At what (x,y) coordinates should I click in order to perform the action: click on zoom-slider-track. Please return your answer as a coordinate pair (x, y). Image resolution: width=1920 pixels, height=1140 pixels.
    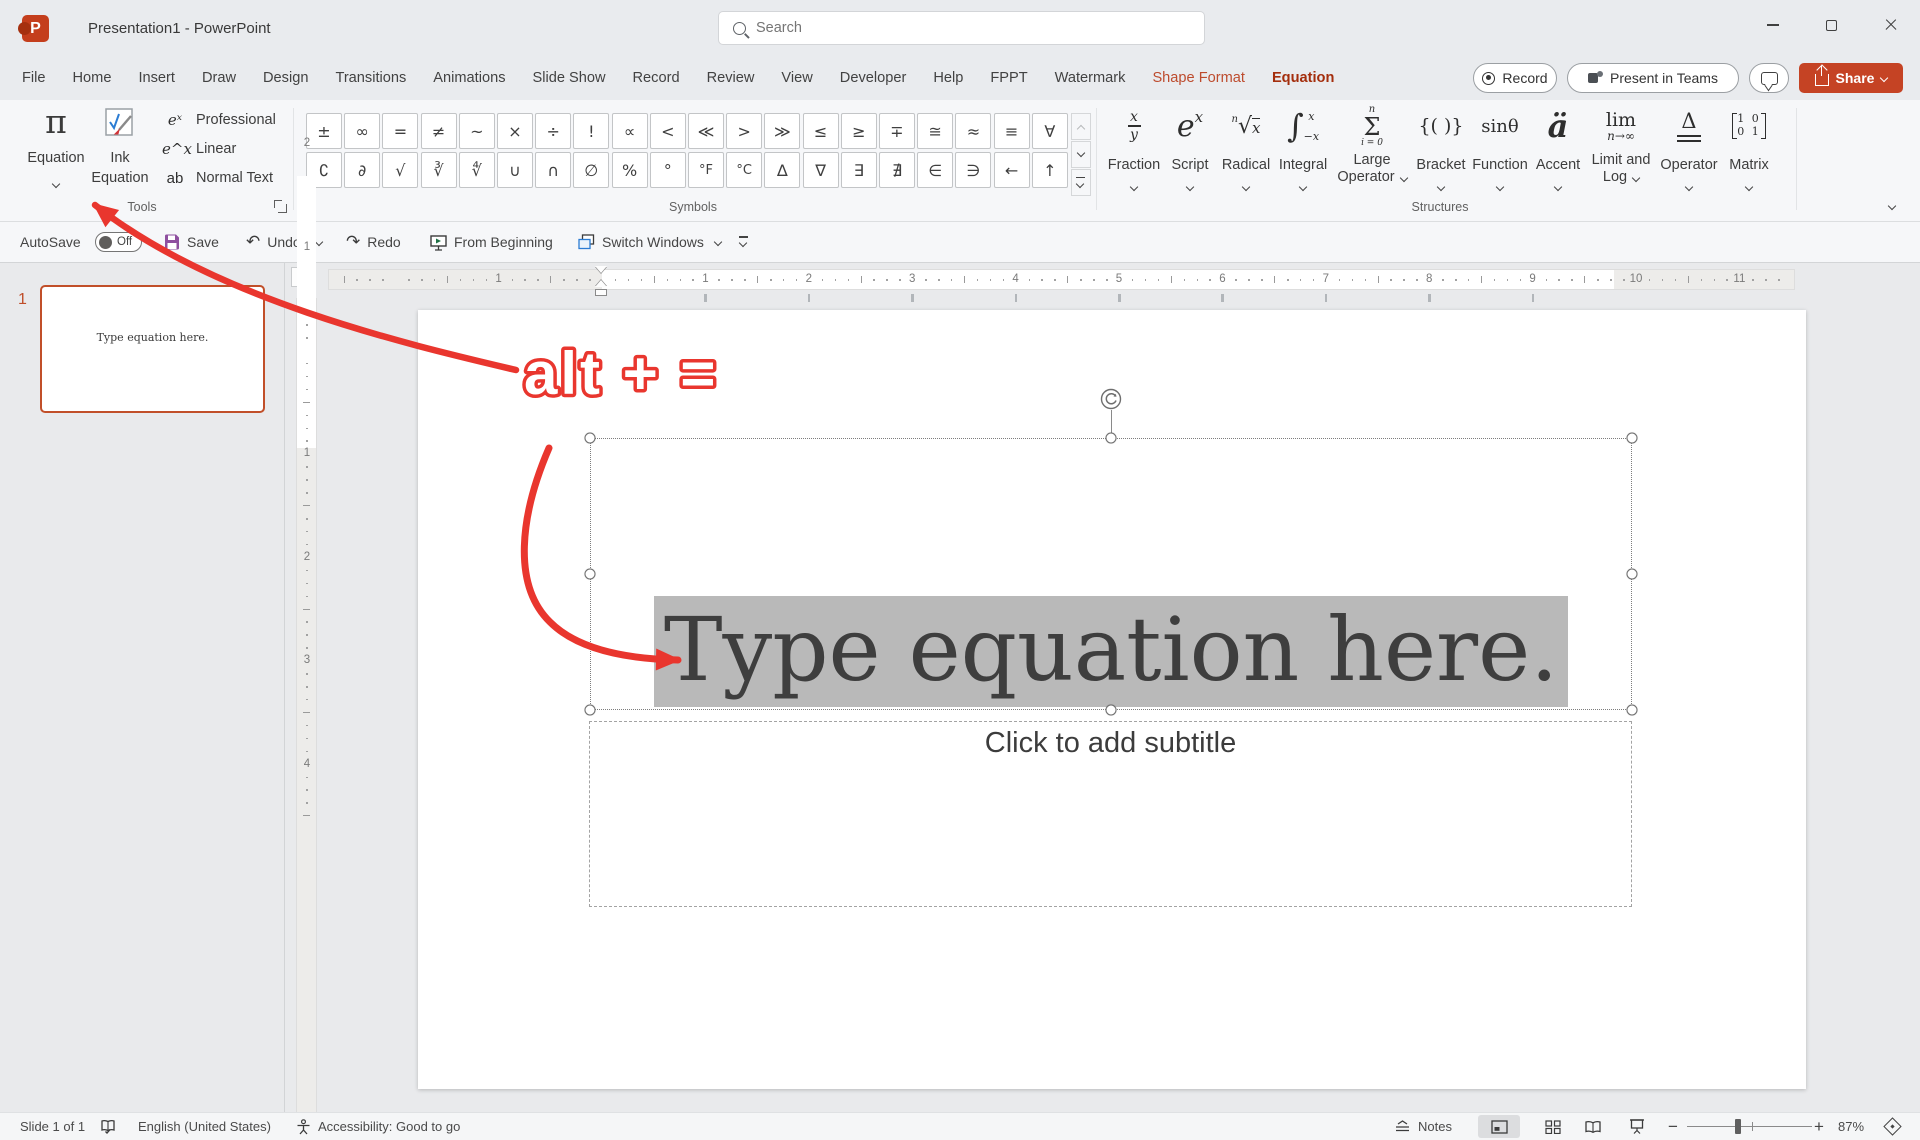
    Looking at the image, I should click on (1749, 1127).